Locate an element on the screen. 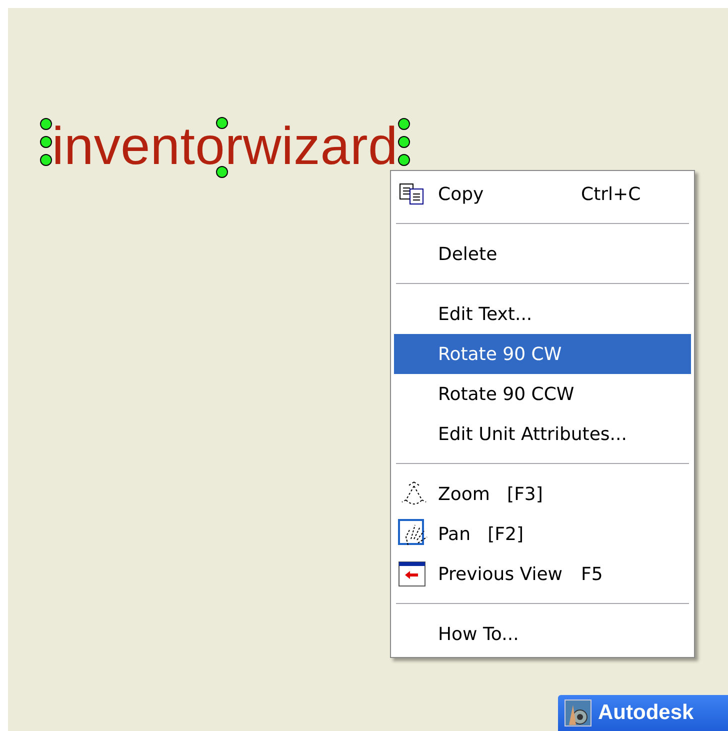 The image size is (728, 731). menu-item: Copy Ctrl+C is located at coordinates (542, 194).